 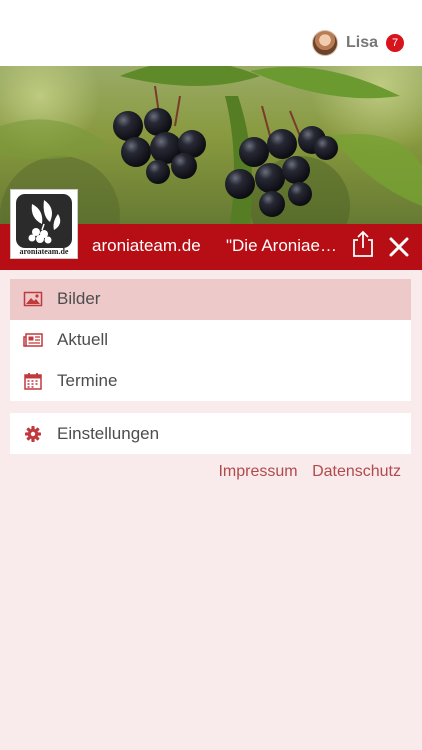 What do you see at coordinates (362, 43) in the screenshot?
I see `user-name: Lisa` at bounding box center [362, 43].